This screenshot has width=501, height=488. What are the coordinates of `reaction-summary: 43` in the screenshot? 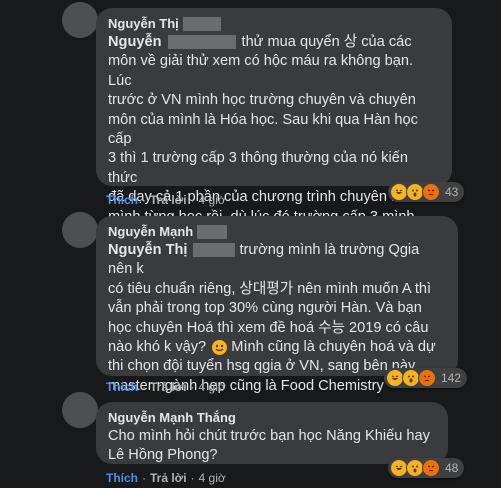 It's located at (426, 192).